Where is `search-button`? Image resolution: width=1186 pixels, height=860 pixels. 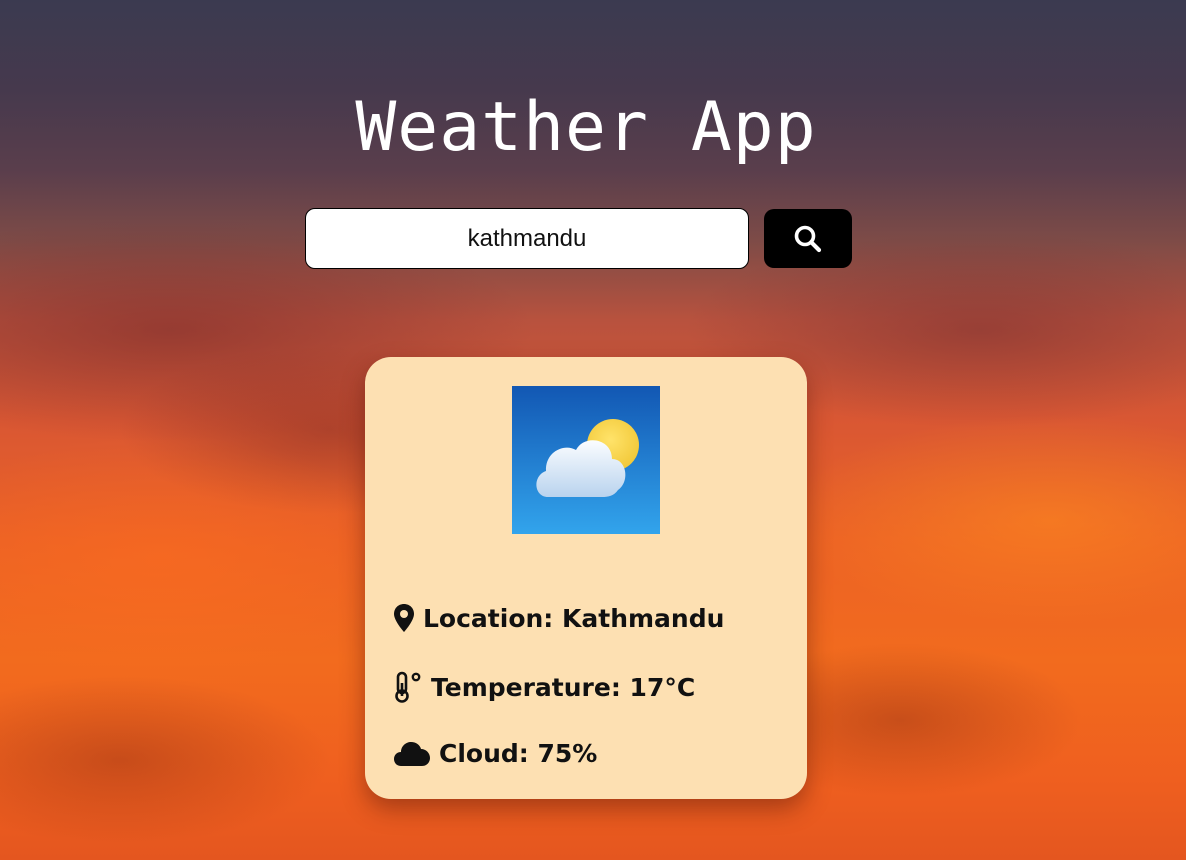
search-button is located at coordinates (808, 238).